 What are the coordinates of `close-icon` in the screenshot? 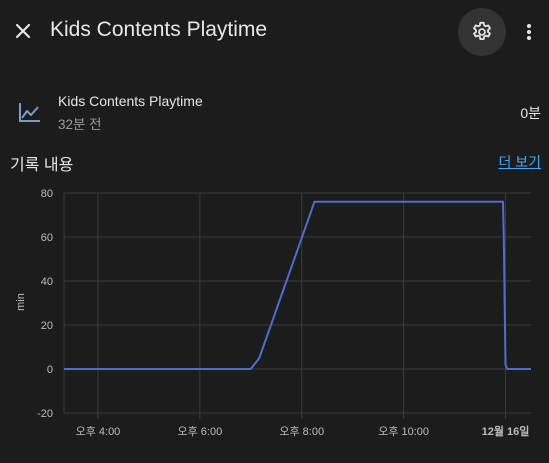 It's located at (23, 31).